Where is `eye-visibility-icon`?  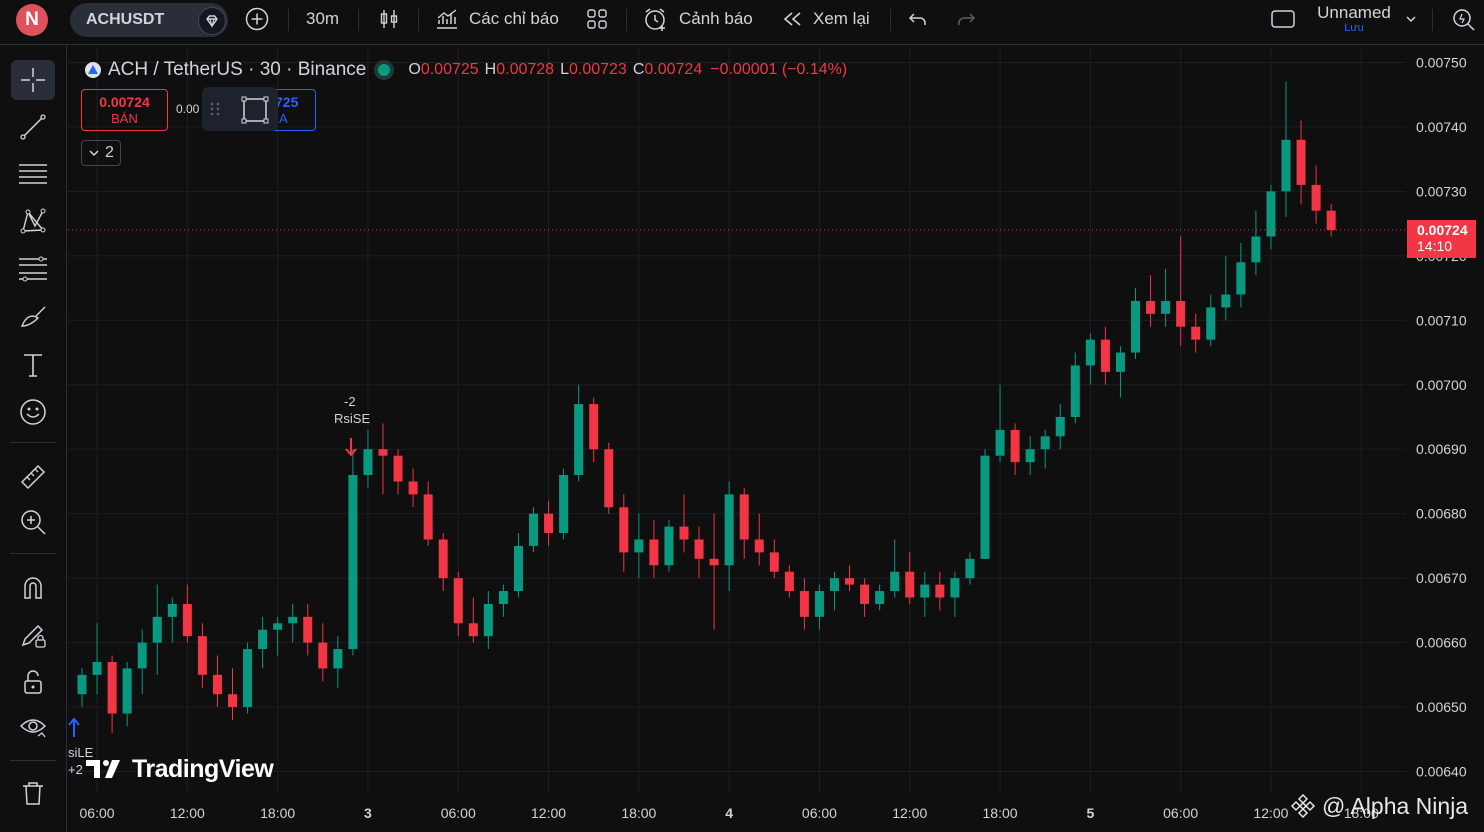
eye-visibility-icon is located at coordinates (33, 726).